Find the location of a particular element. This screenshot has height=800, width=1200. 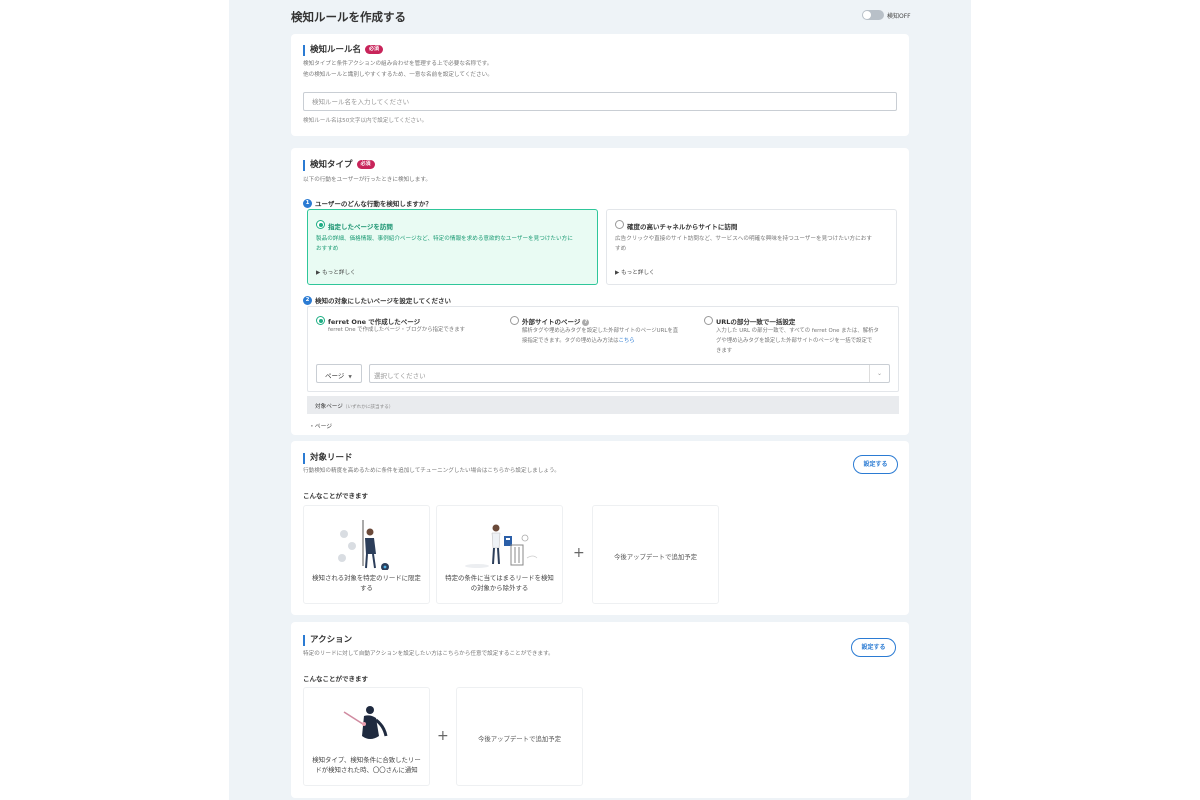

rule-name-desc-1: 検知タイプと条件アクションの組み合わせを管理する上で必要な名称です。 is located at coordinates (398, 64).